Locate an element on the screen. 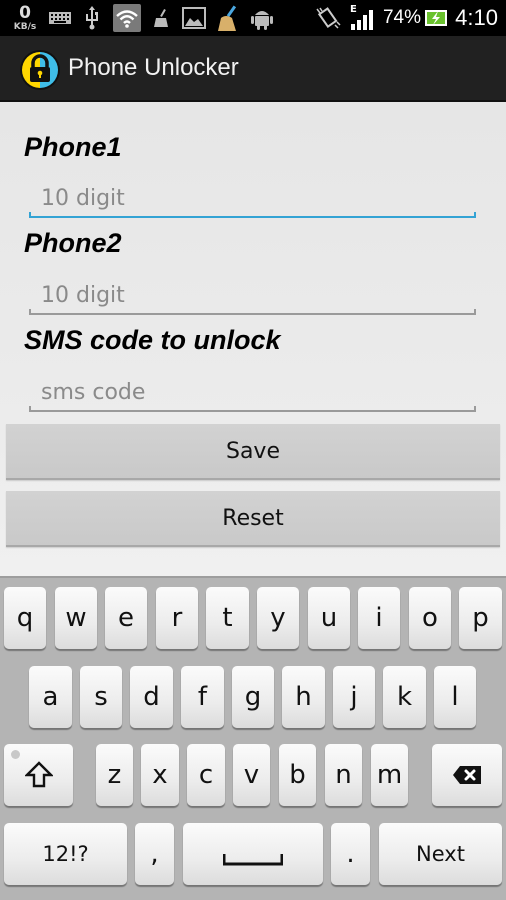  key-c: c is located at coordinates (206, 775).